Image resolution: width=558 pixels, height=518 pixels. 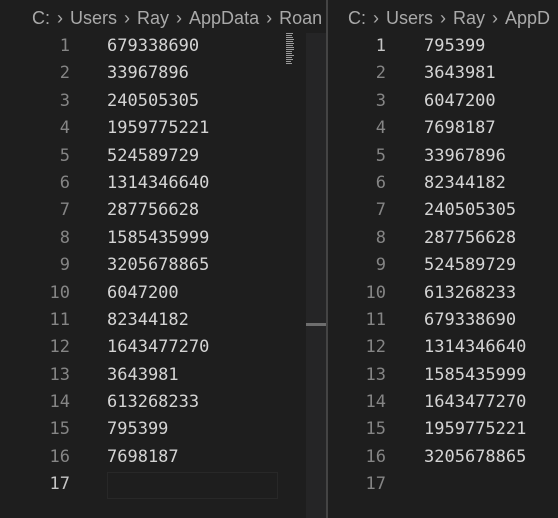 I want to click on code-line: 16 3205678865, so click(x=443, y=457).